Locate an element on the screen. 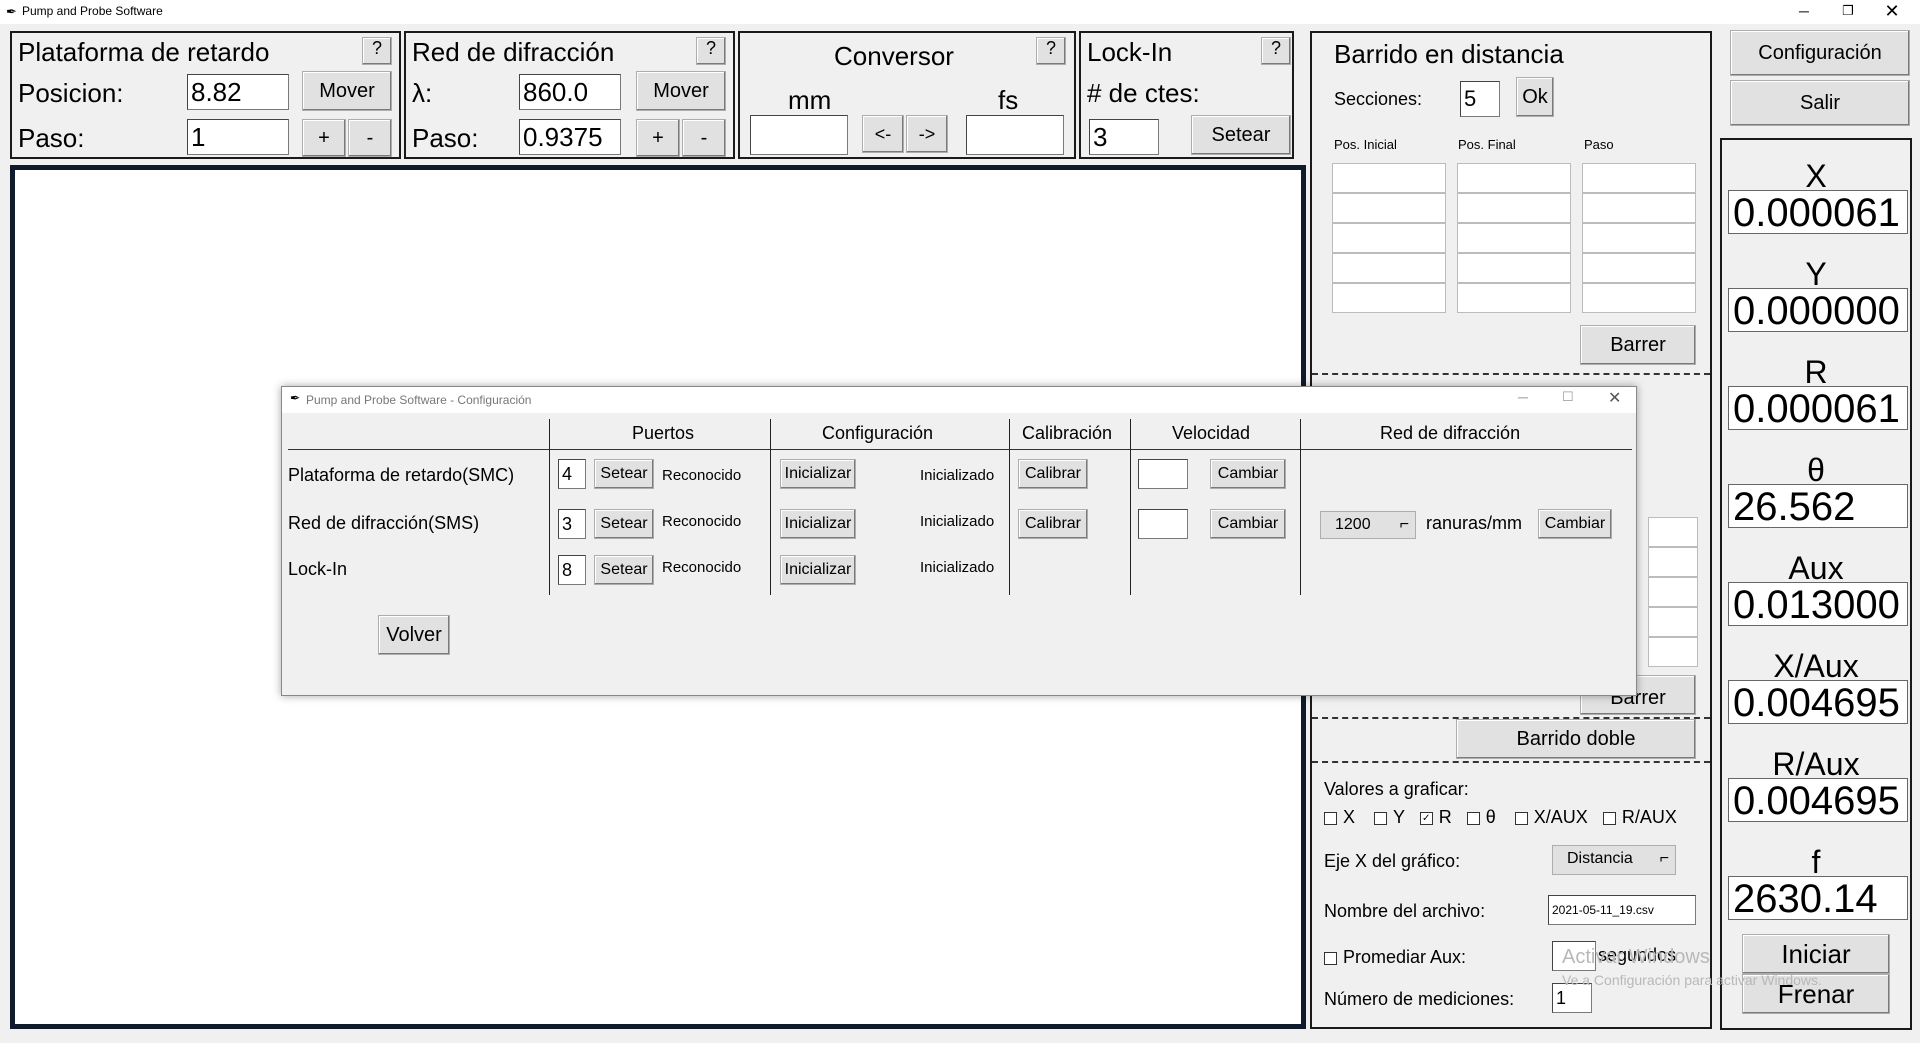 The image size is (1920, 1043). dialog-minimize-button: ─ is located at coordinates (1523, 397).